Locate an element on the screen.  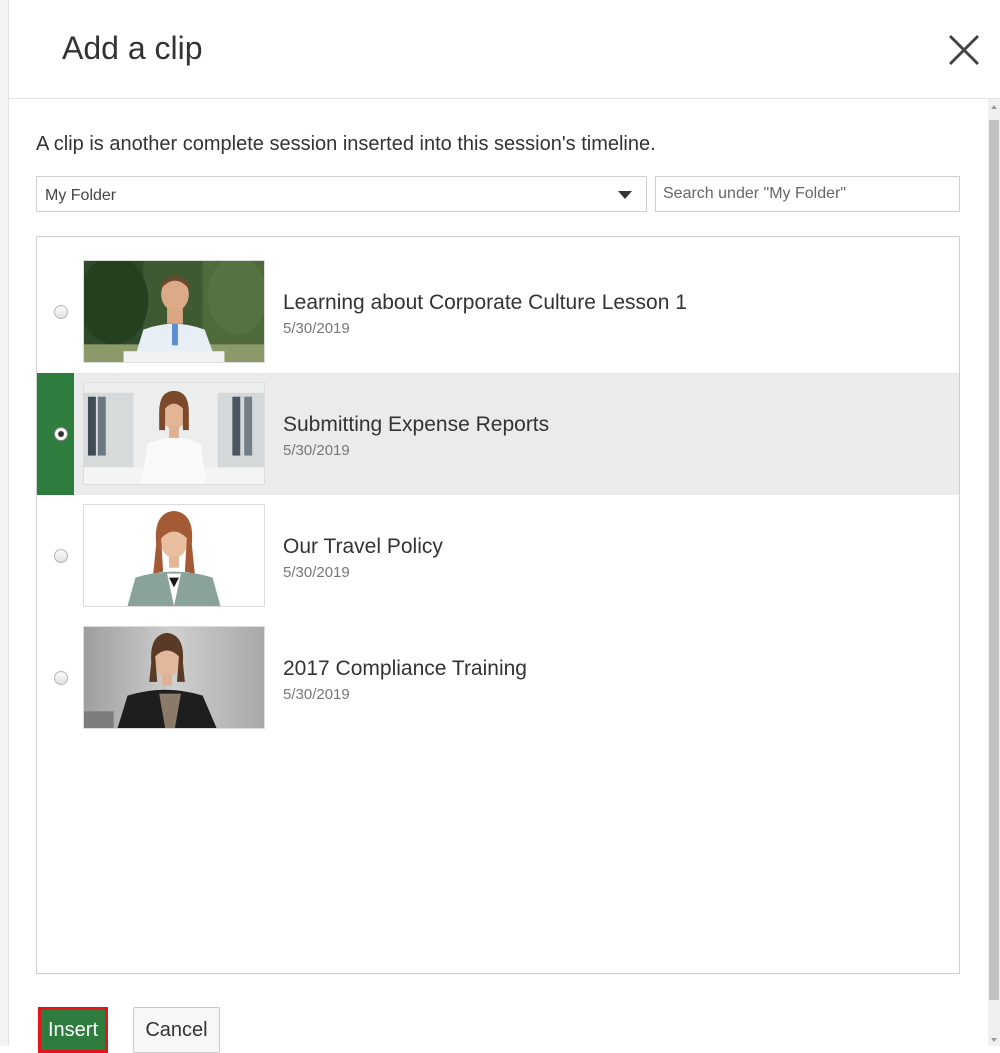
folder-select: My Folder is located at coordinates (341, 194).